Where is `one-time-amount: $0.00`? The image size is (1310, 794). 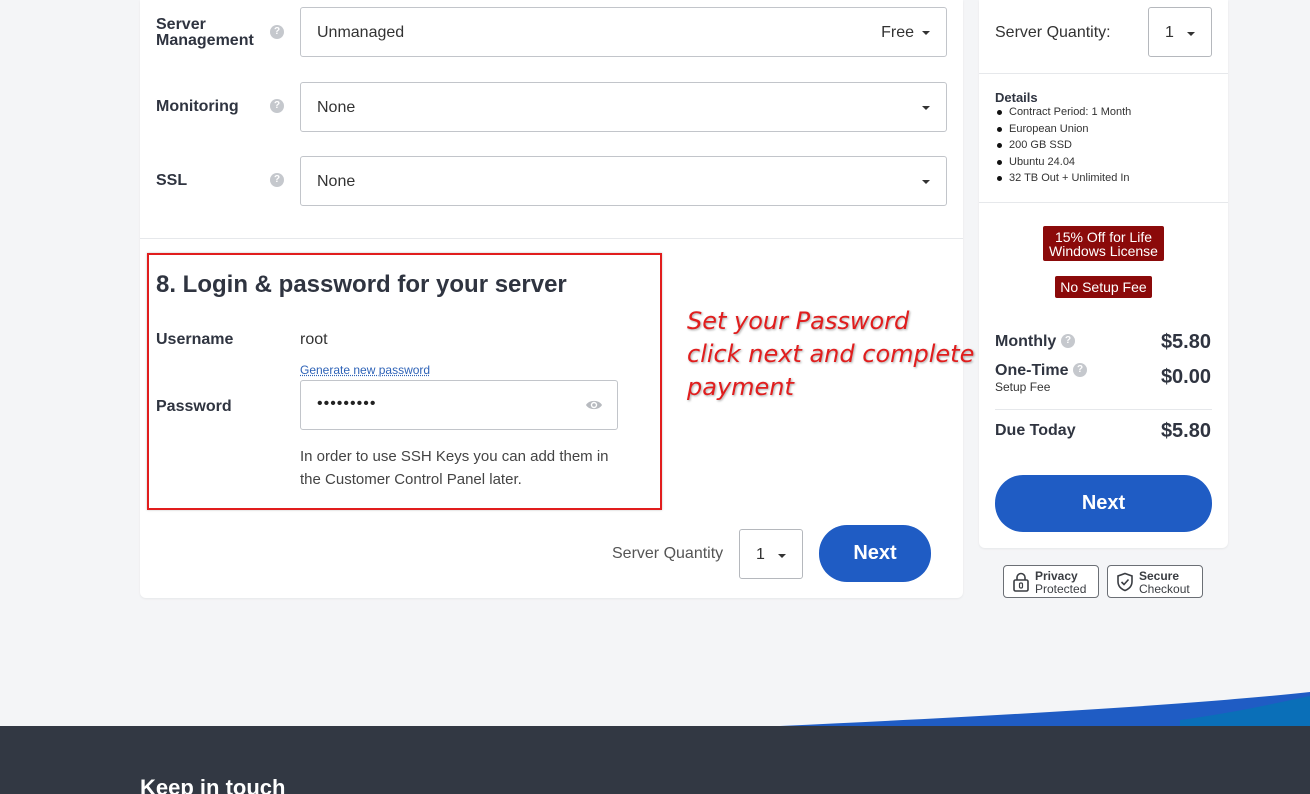
one-time-amount: $0.00 is located at coordinates (1185, 377).